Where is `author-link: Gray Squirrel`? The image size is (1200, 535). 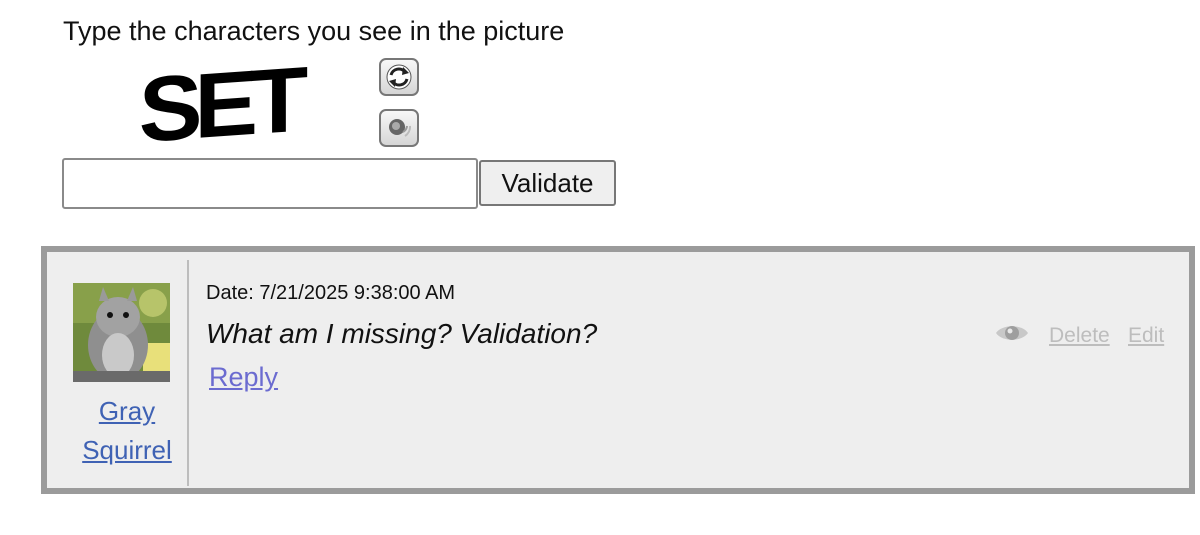 author-link: Gray Squirrel is located at coordinates (127, 431).